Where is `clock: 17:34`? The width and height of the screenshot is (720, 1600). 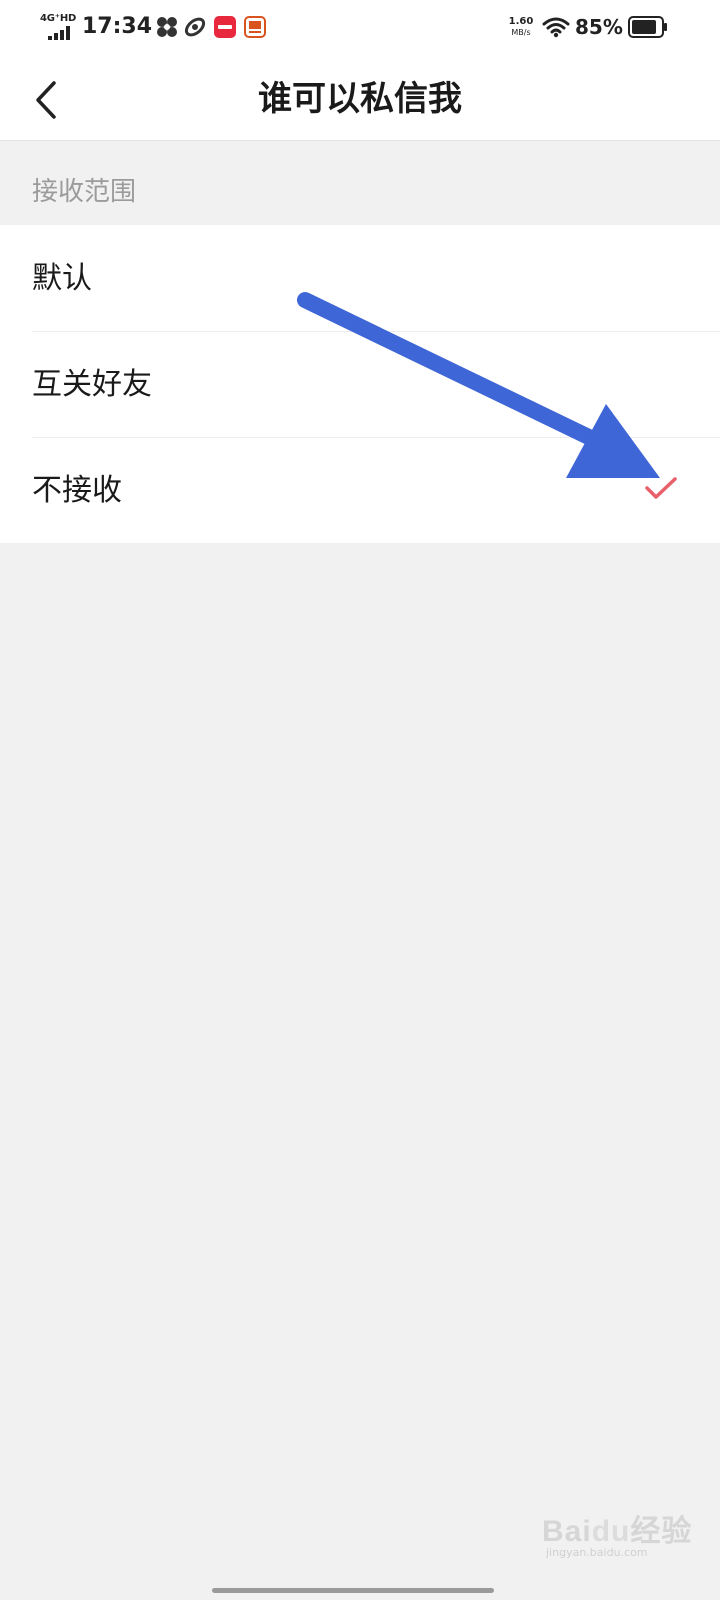 clock: 17:34 is located at coordinates (117, 26).